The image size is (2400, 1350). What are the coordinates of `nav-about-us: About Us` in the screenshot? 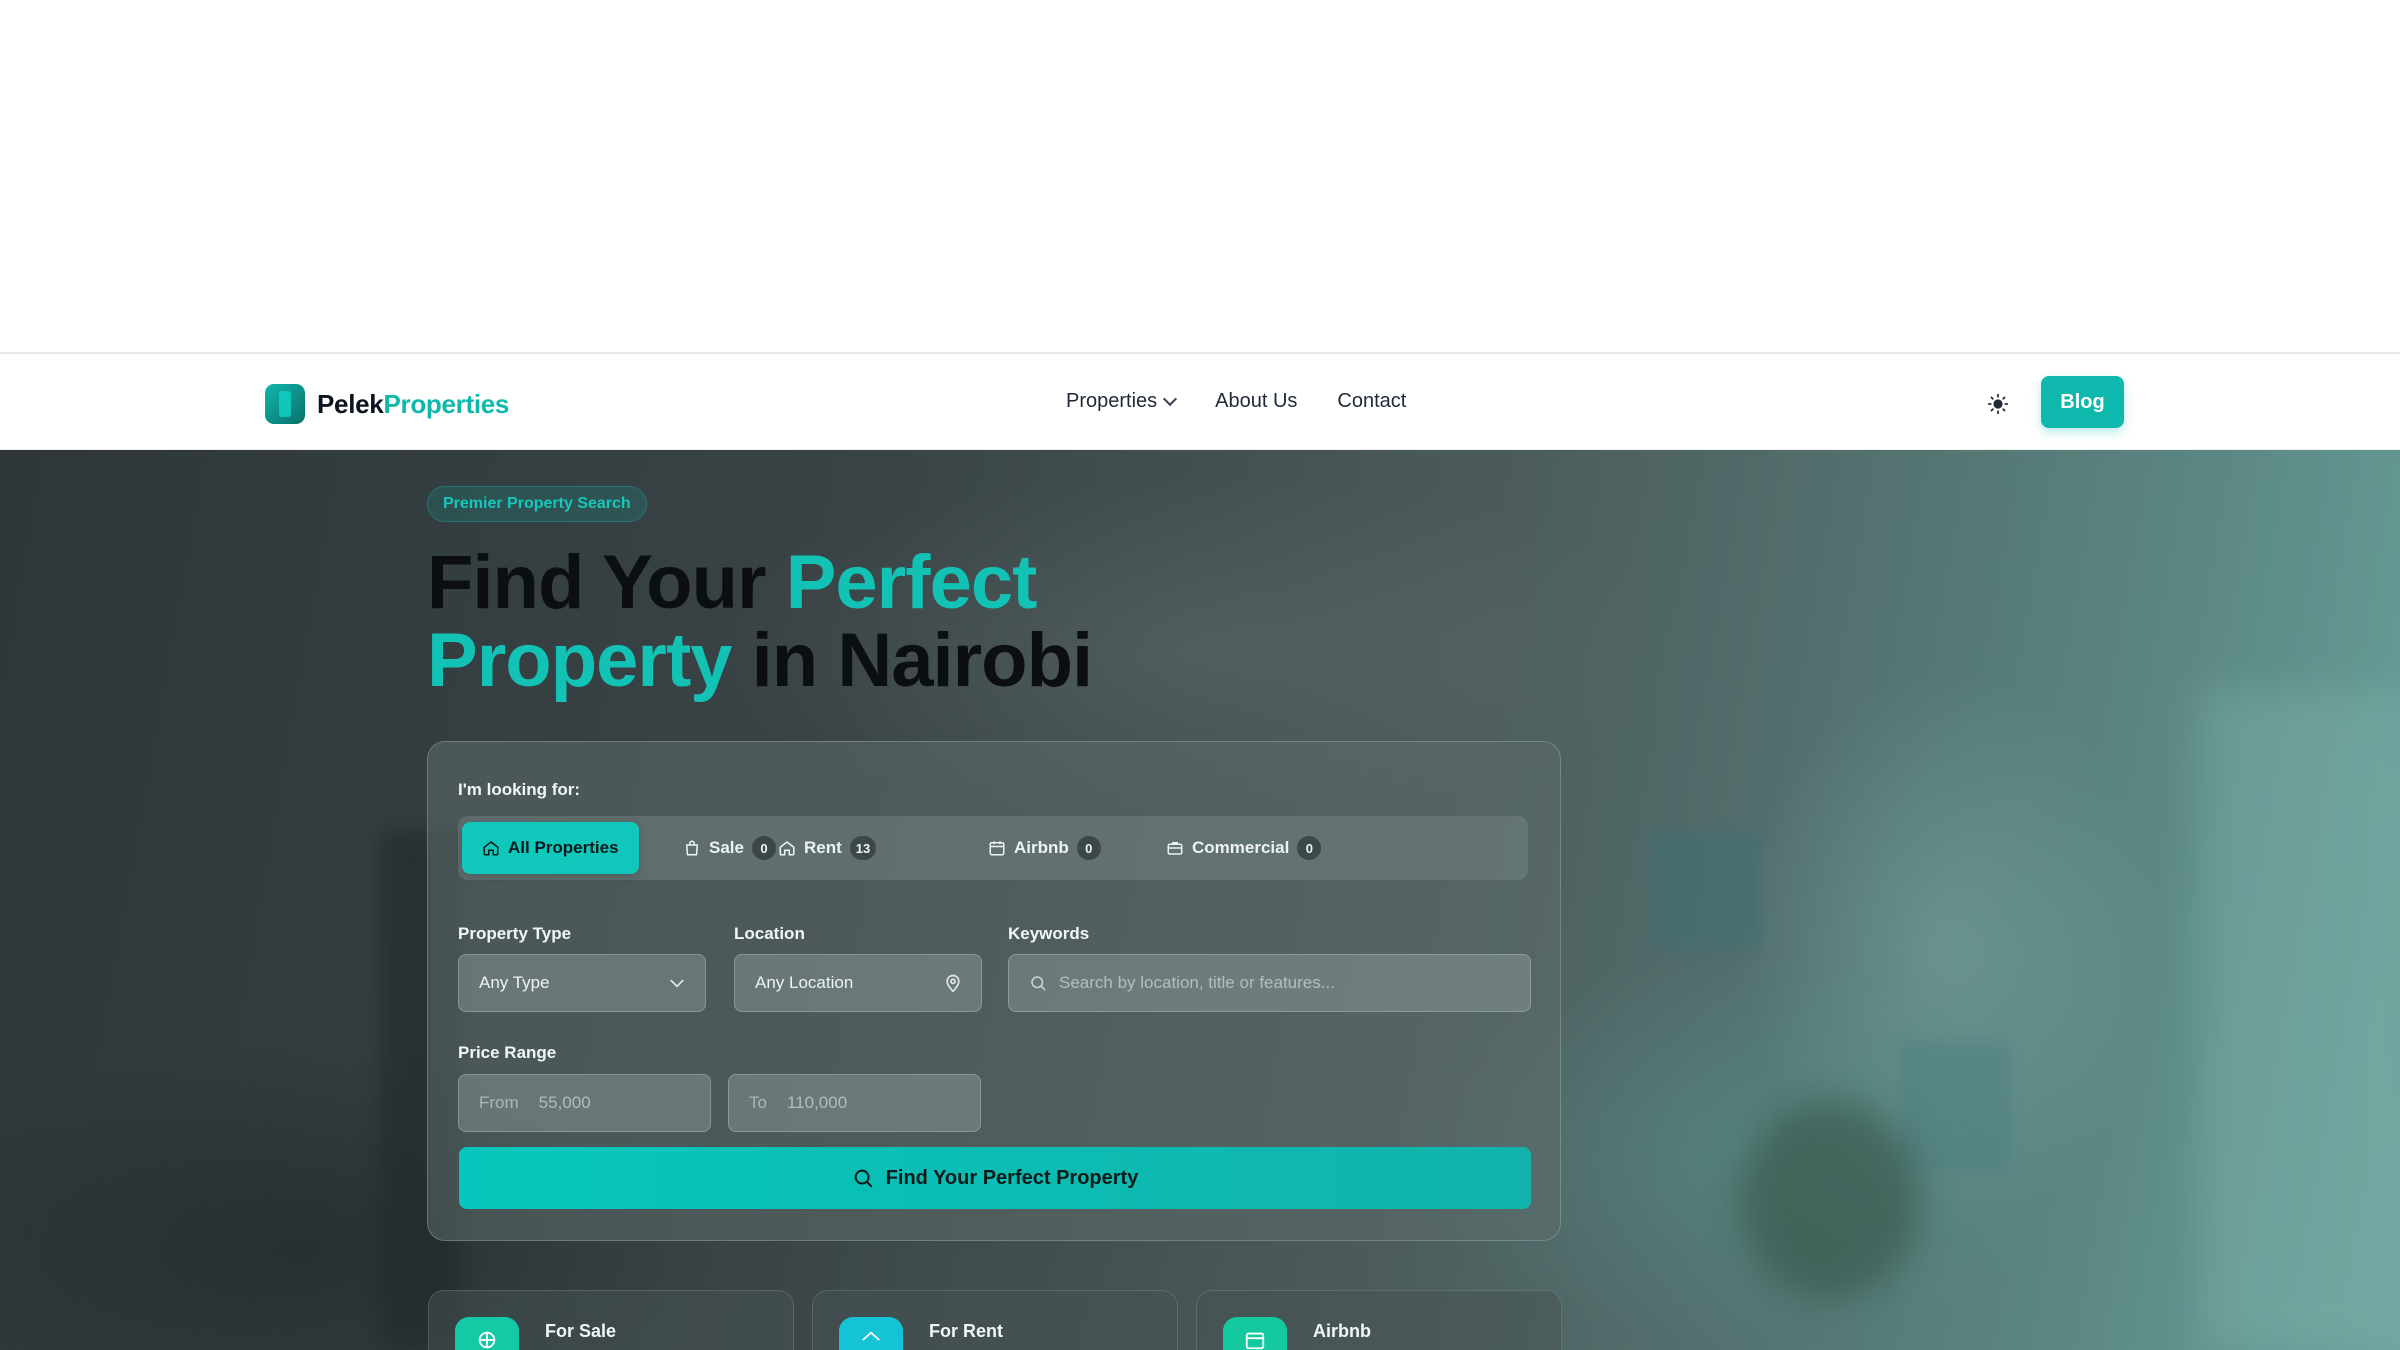 It's located at (1256, 401).